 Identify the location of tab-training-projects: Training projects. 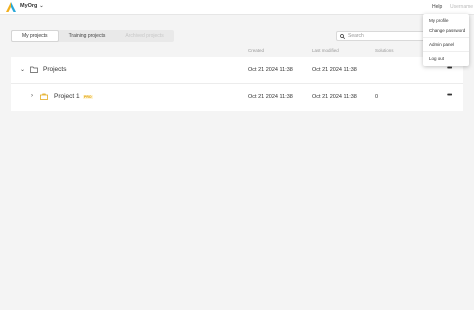
(87, 36).